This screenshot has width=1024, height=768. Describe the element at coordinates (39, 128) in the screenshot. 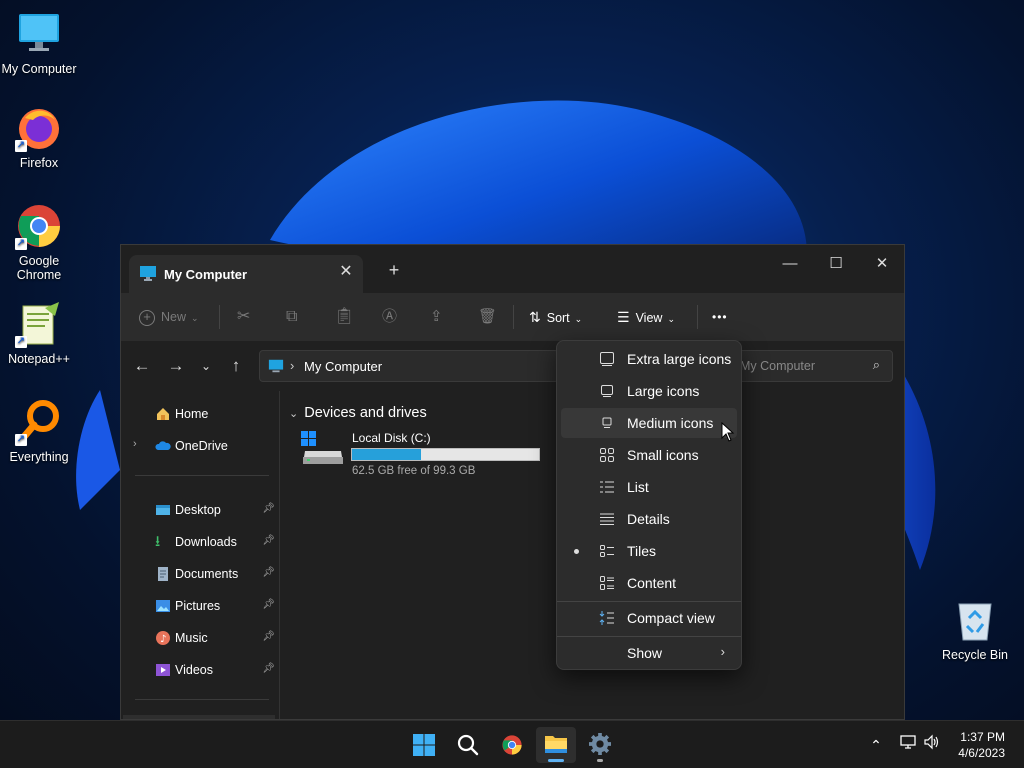

I see `firefox-icon: ↗` at that location.